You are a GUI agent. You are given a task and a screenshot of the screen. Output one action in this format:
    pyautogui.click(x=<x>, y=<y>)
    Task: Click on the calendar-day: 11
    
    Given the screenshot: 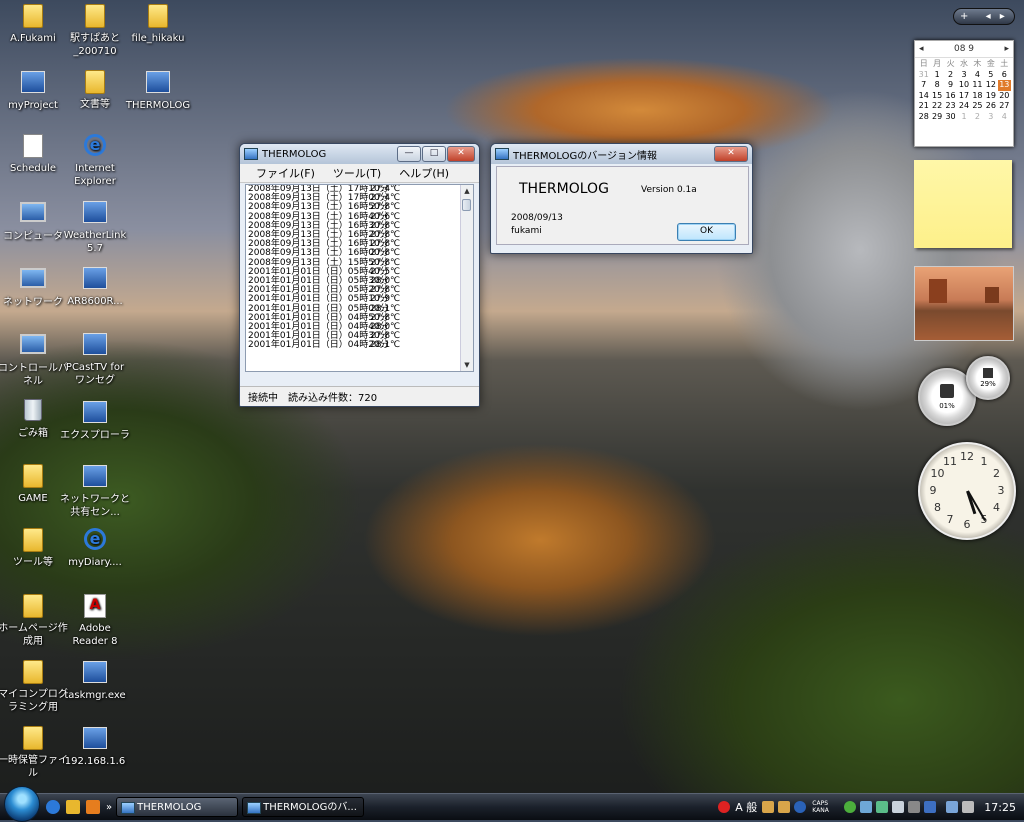 What is the action you would take?
    pyautogui.click(x=977, y=85)
    